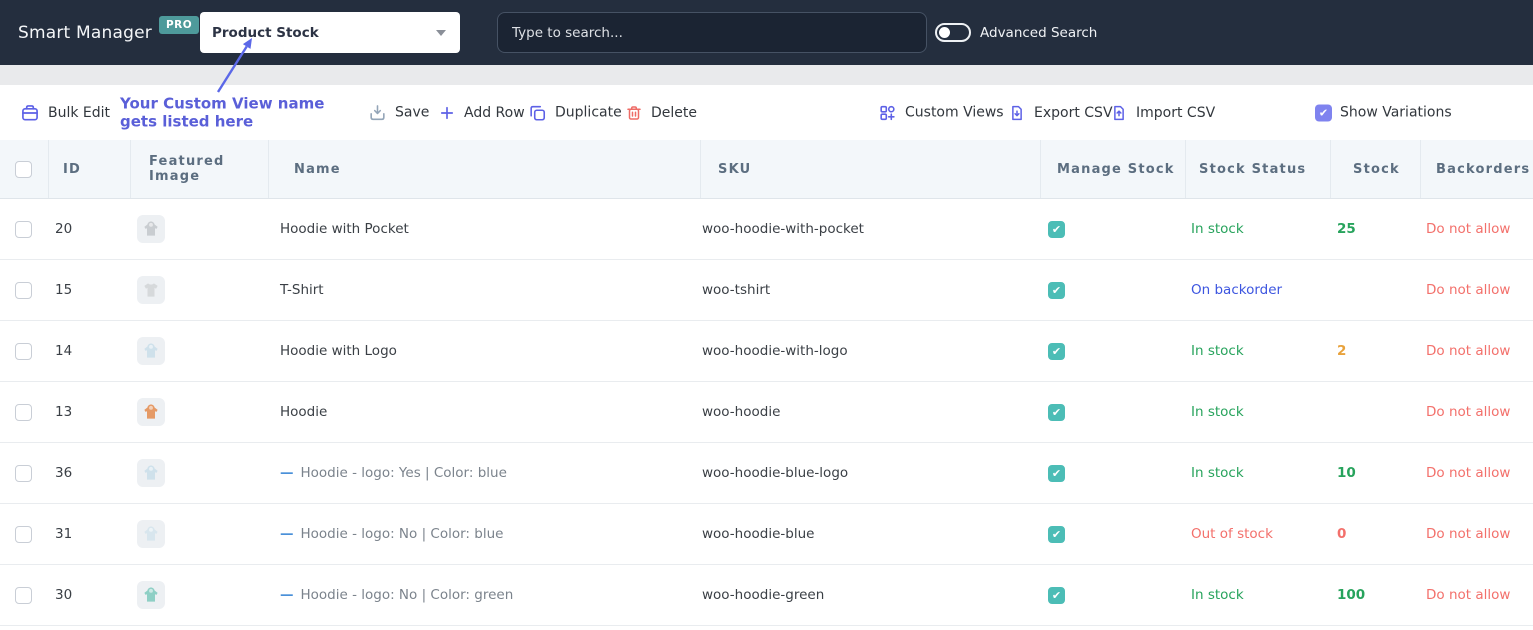  Describe the element at coordinates (712, 32) in the screenshot. I see `search-input` at that location.